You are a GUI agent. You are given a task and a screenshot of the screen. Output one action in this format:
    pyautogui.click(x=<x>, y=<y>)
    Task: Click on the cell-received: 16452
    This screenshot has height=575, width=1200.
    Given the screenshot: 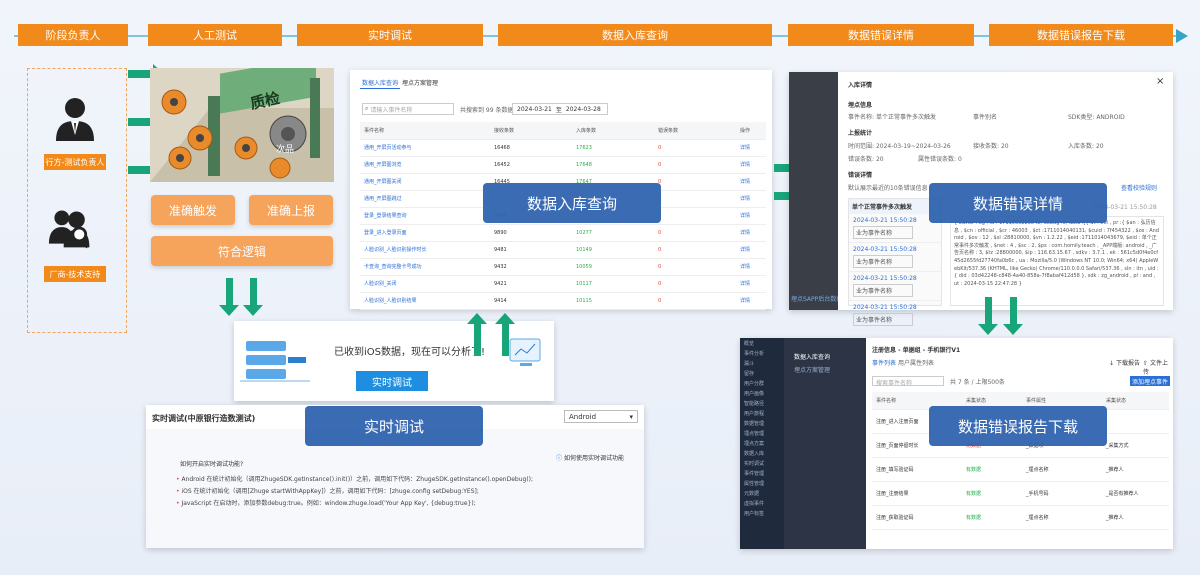 What is the action you would take?
    pyautogui.click(x=531, y=165)
    